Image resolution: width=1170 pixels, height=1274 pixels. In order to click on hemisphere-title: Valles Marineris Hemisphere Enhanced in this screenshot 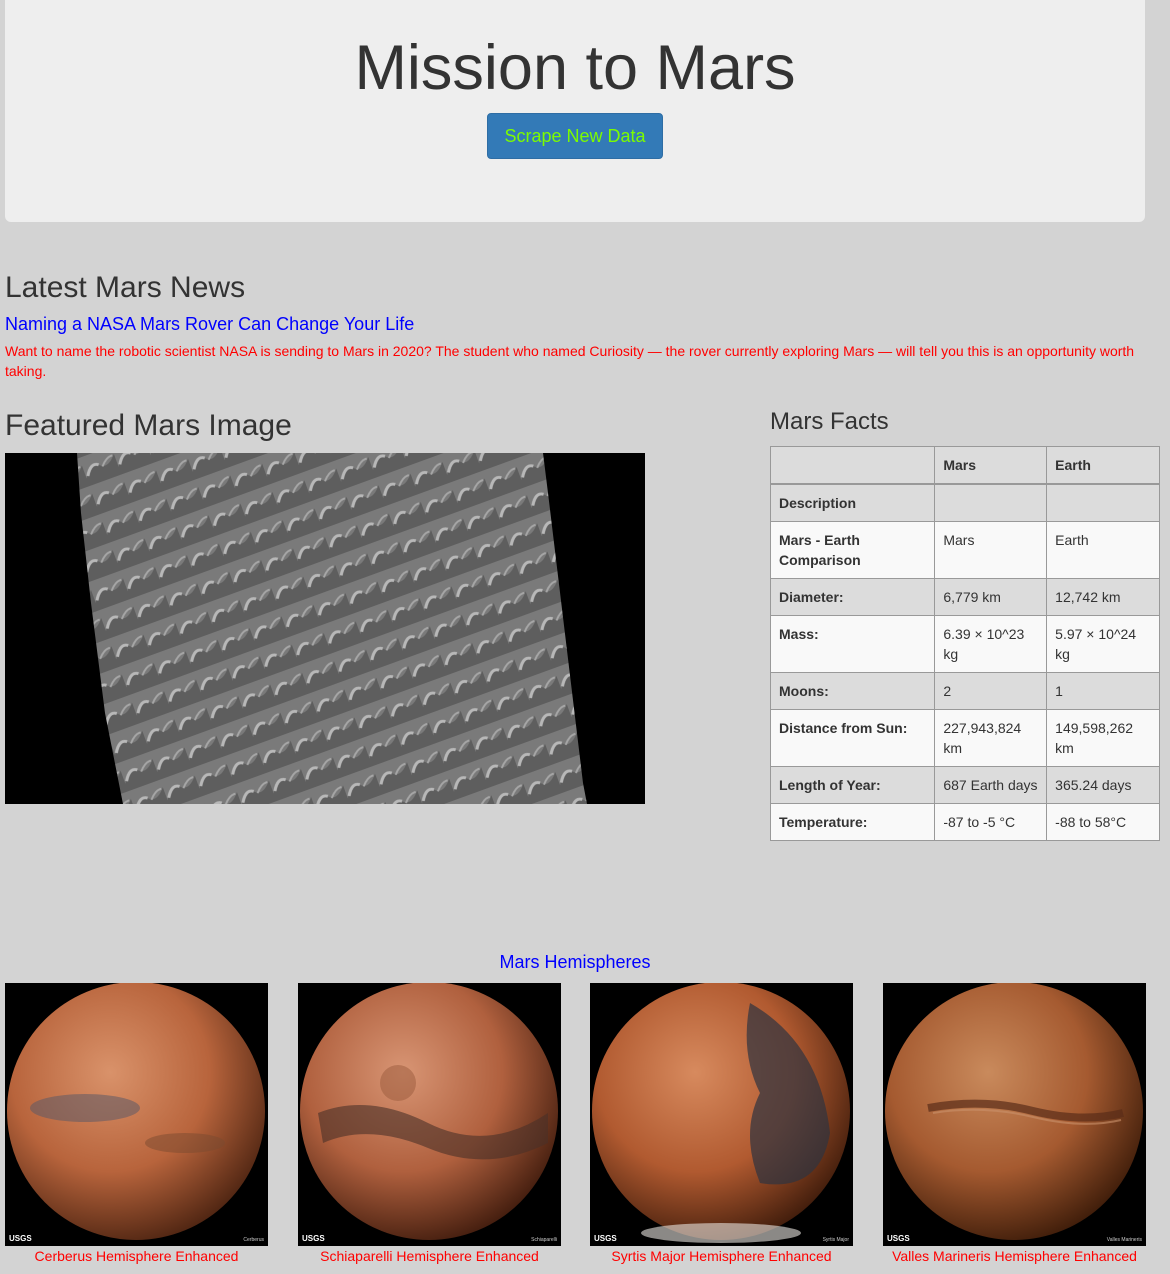, I will do `click(1014, 1256)`.